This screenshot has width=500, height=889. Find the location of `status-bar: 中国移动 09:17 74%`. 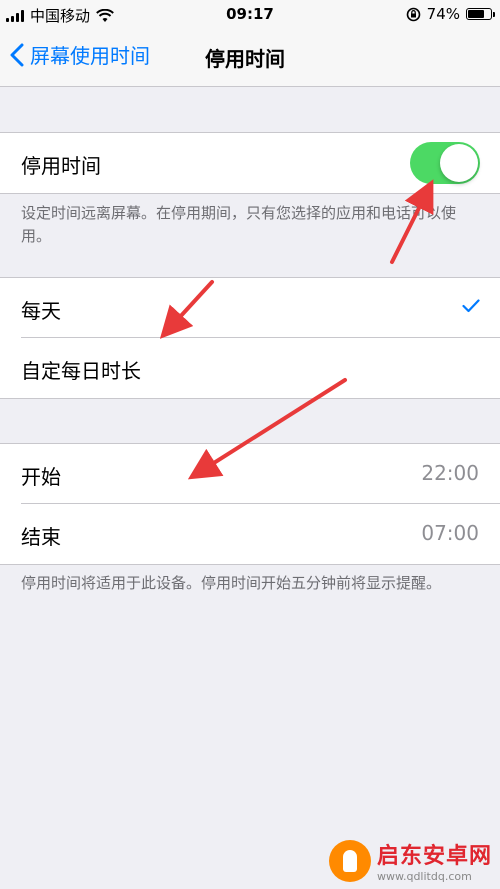

status-bar: 中国移动 09:17 74% is located at coordinates (250, 15).